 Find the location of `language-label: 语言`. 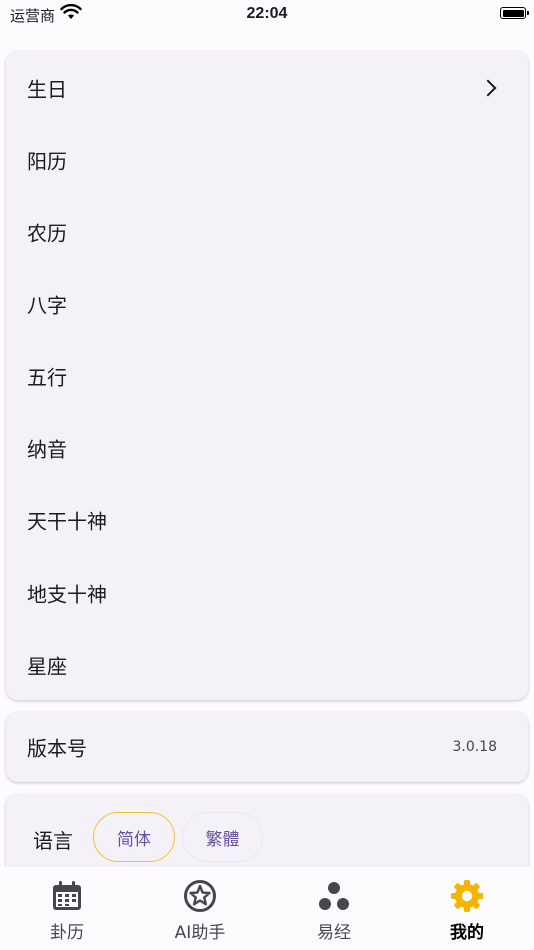

language-label: 语言 is located at coordinates (53, 841).